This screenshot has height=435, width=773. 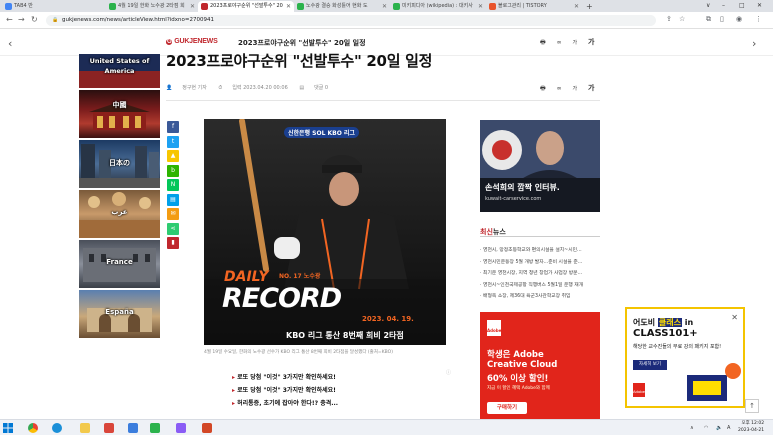 I want to click on share-icon: ⋖, so click(x=173, y=228).